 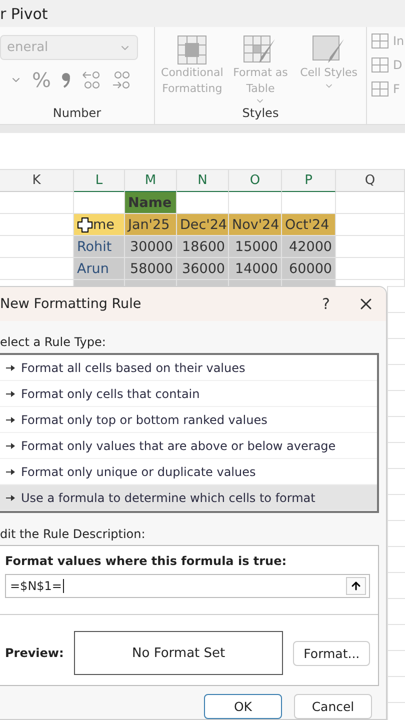 What do you see at coordinates (53, 342) in the screenshot?
I see `section-label: elect a Rule Type:` at bounding box center [53, 342].